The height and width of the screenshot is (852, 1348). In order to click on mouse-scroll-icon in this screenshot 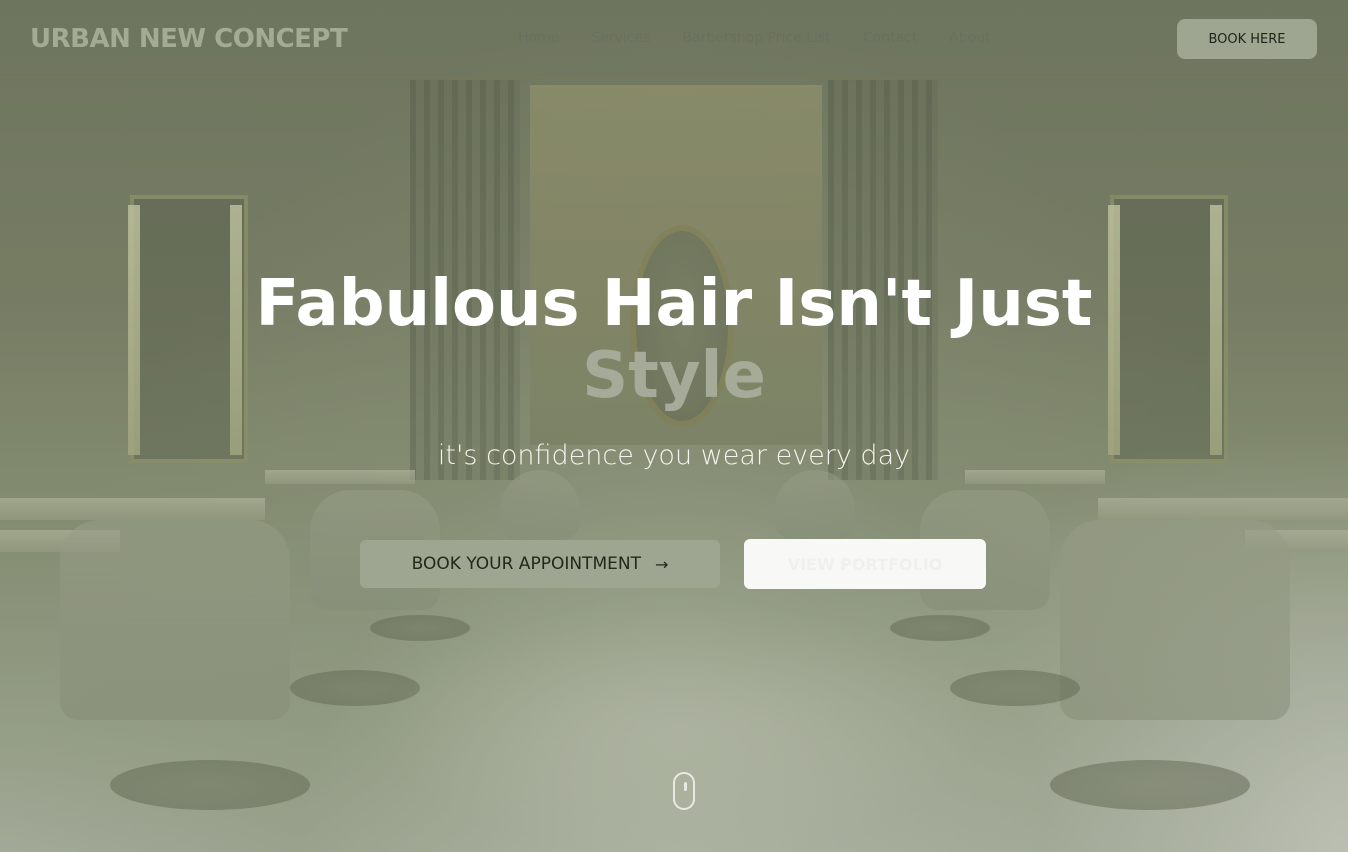, I will do `click(684, 791)`.